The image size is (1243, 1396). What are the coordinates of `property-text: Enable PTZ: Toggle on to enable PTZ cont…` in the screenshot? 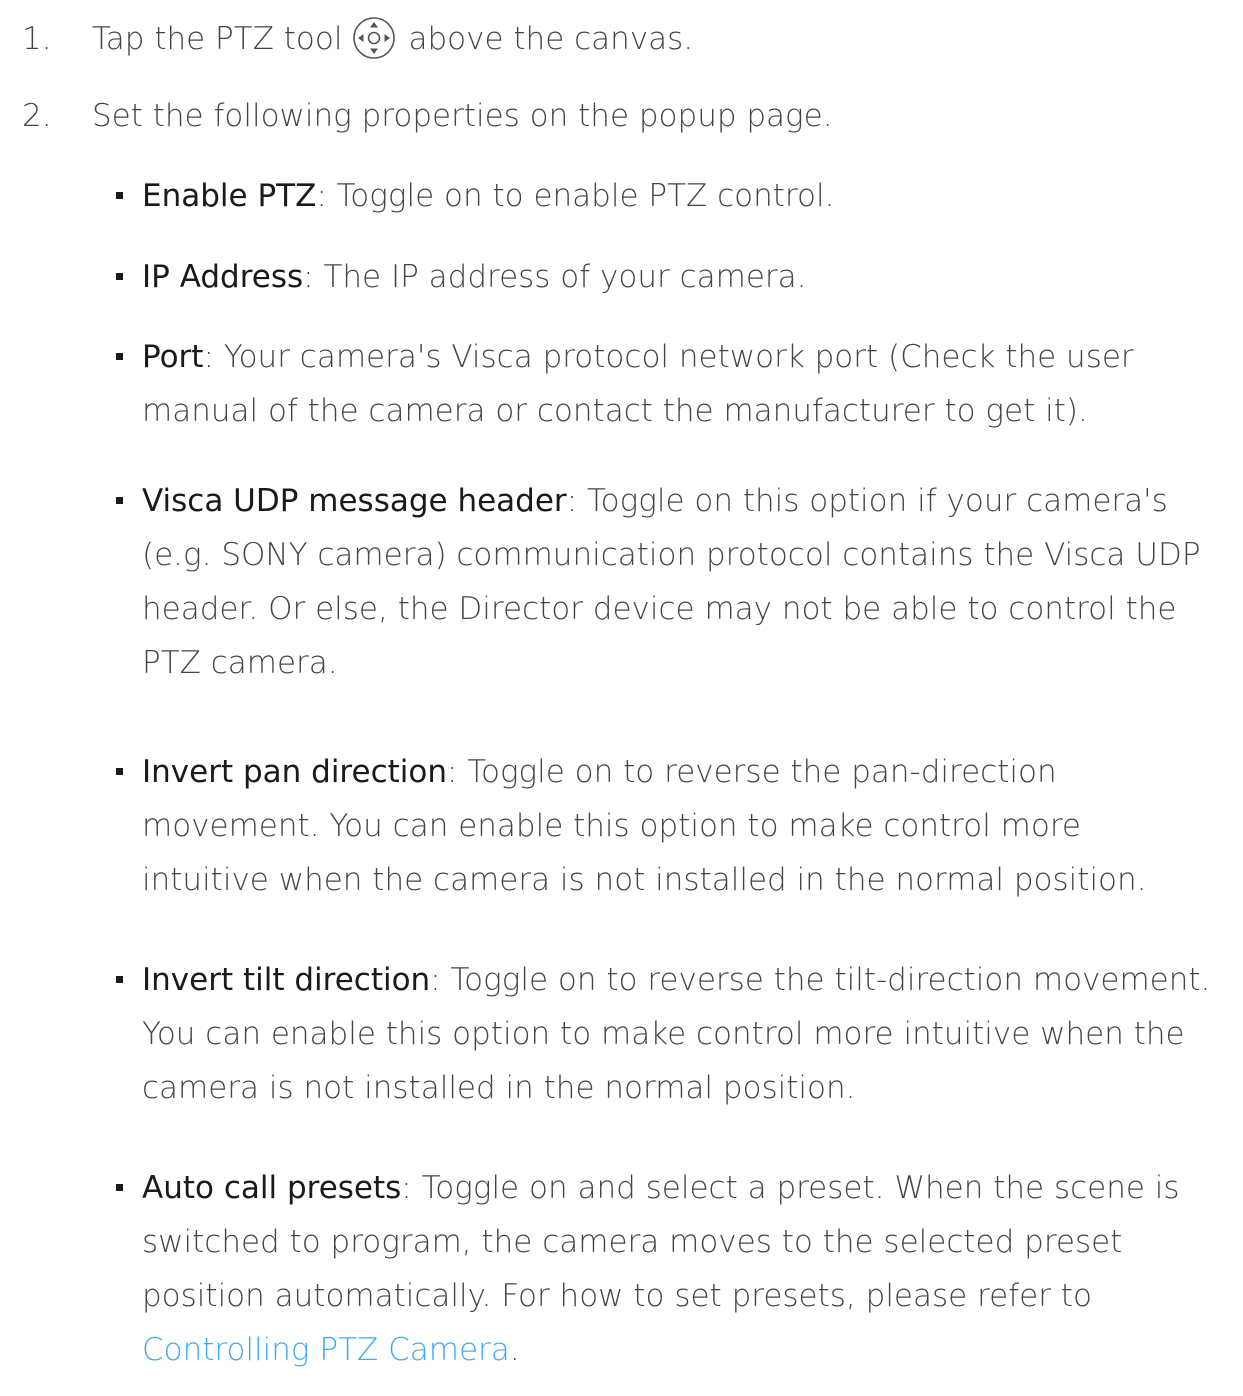 It's located at (682, 196).